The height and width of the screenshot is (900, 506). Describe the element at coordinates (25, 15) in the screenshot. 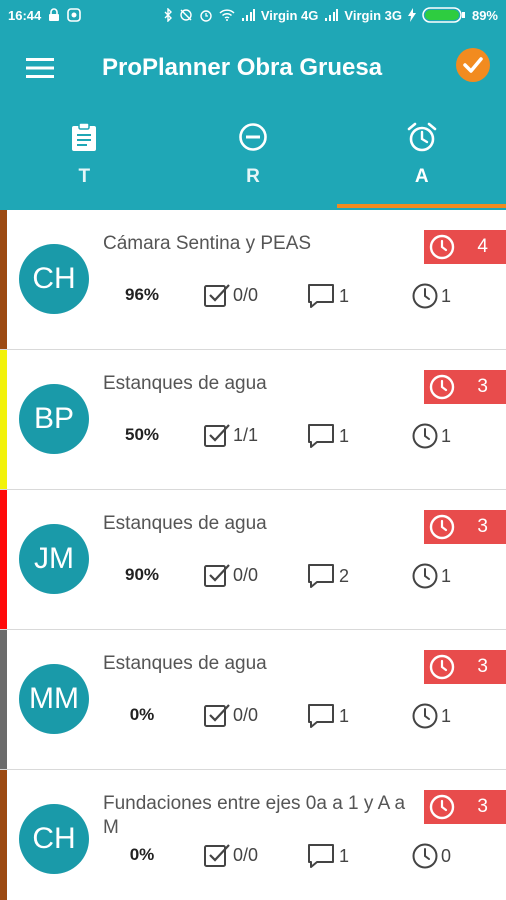

I see `status-time: 16:44` at that location.